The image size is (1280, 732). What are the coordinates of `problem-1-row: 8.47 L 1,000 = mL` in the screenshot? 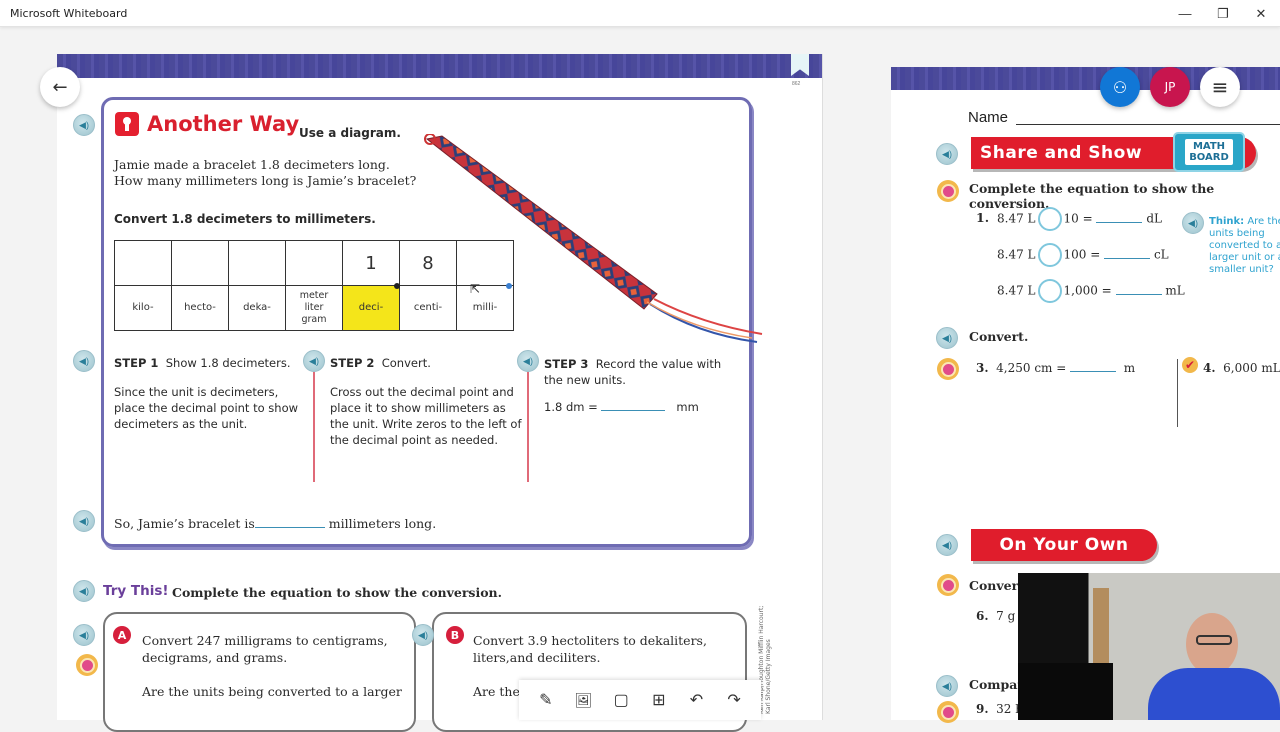 It's located at (1091, 291).